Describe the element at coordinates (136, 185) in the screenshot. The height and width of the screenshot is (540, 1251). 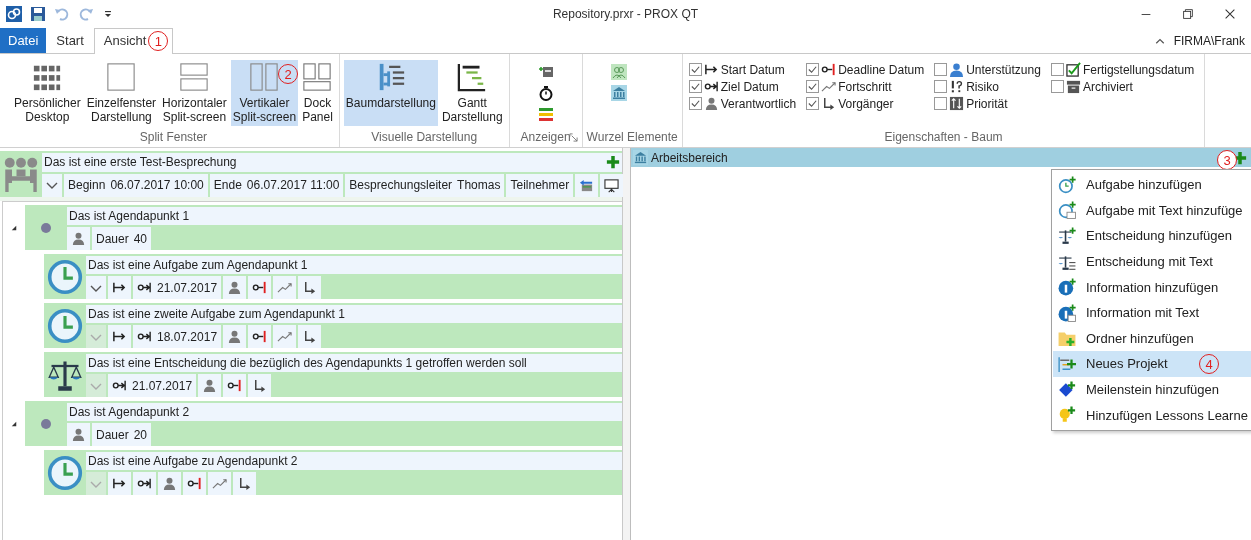
I see `field-chip: Beginn 06.07.2017 10:00` at that location.